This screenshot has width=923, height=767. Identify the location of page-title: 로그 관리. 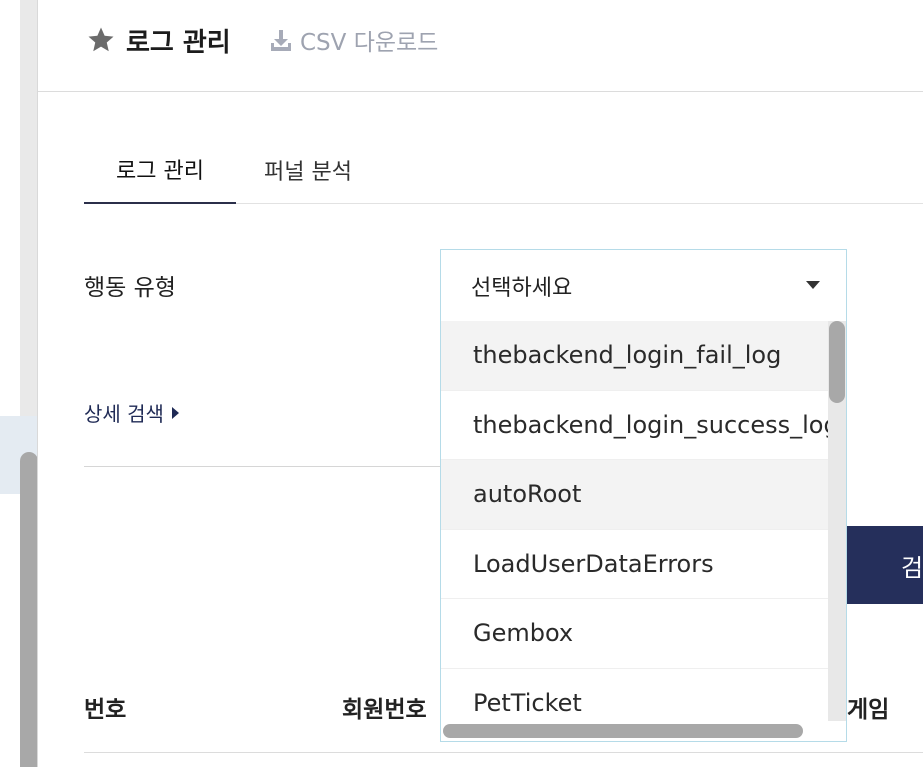
(158, 40).